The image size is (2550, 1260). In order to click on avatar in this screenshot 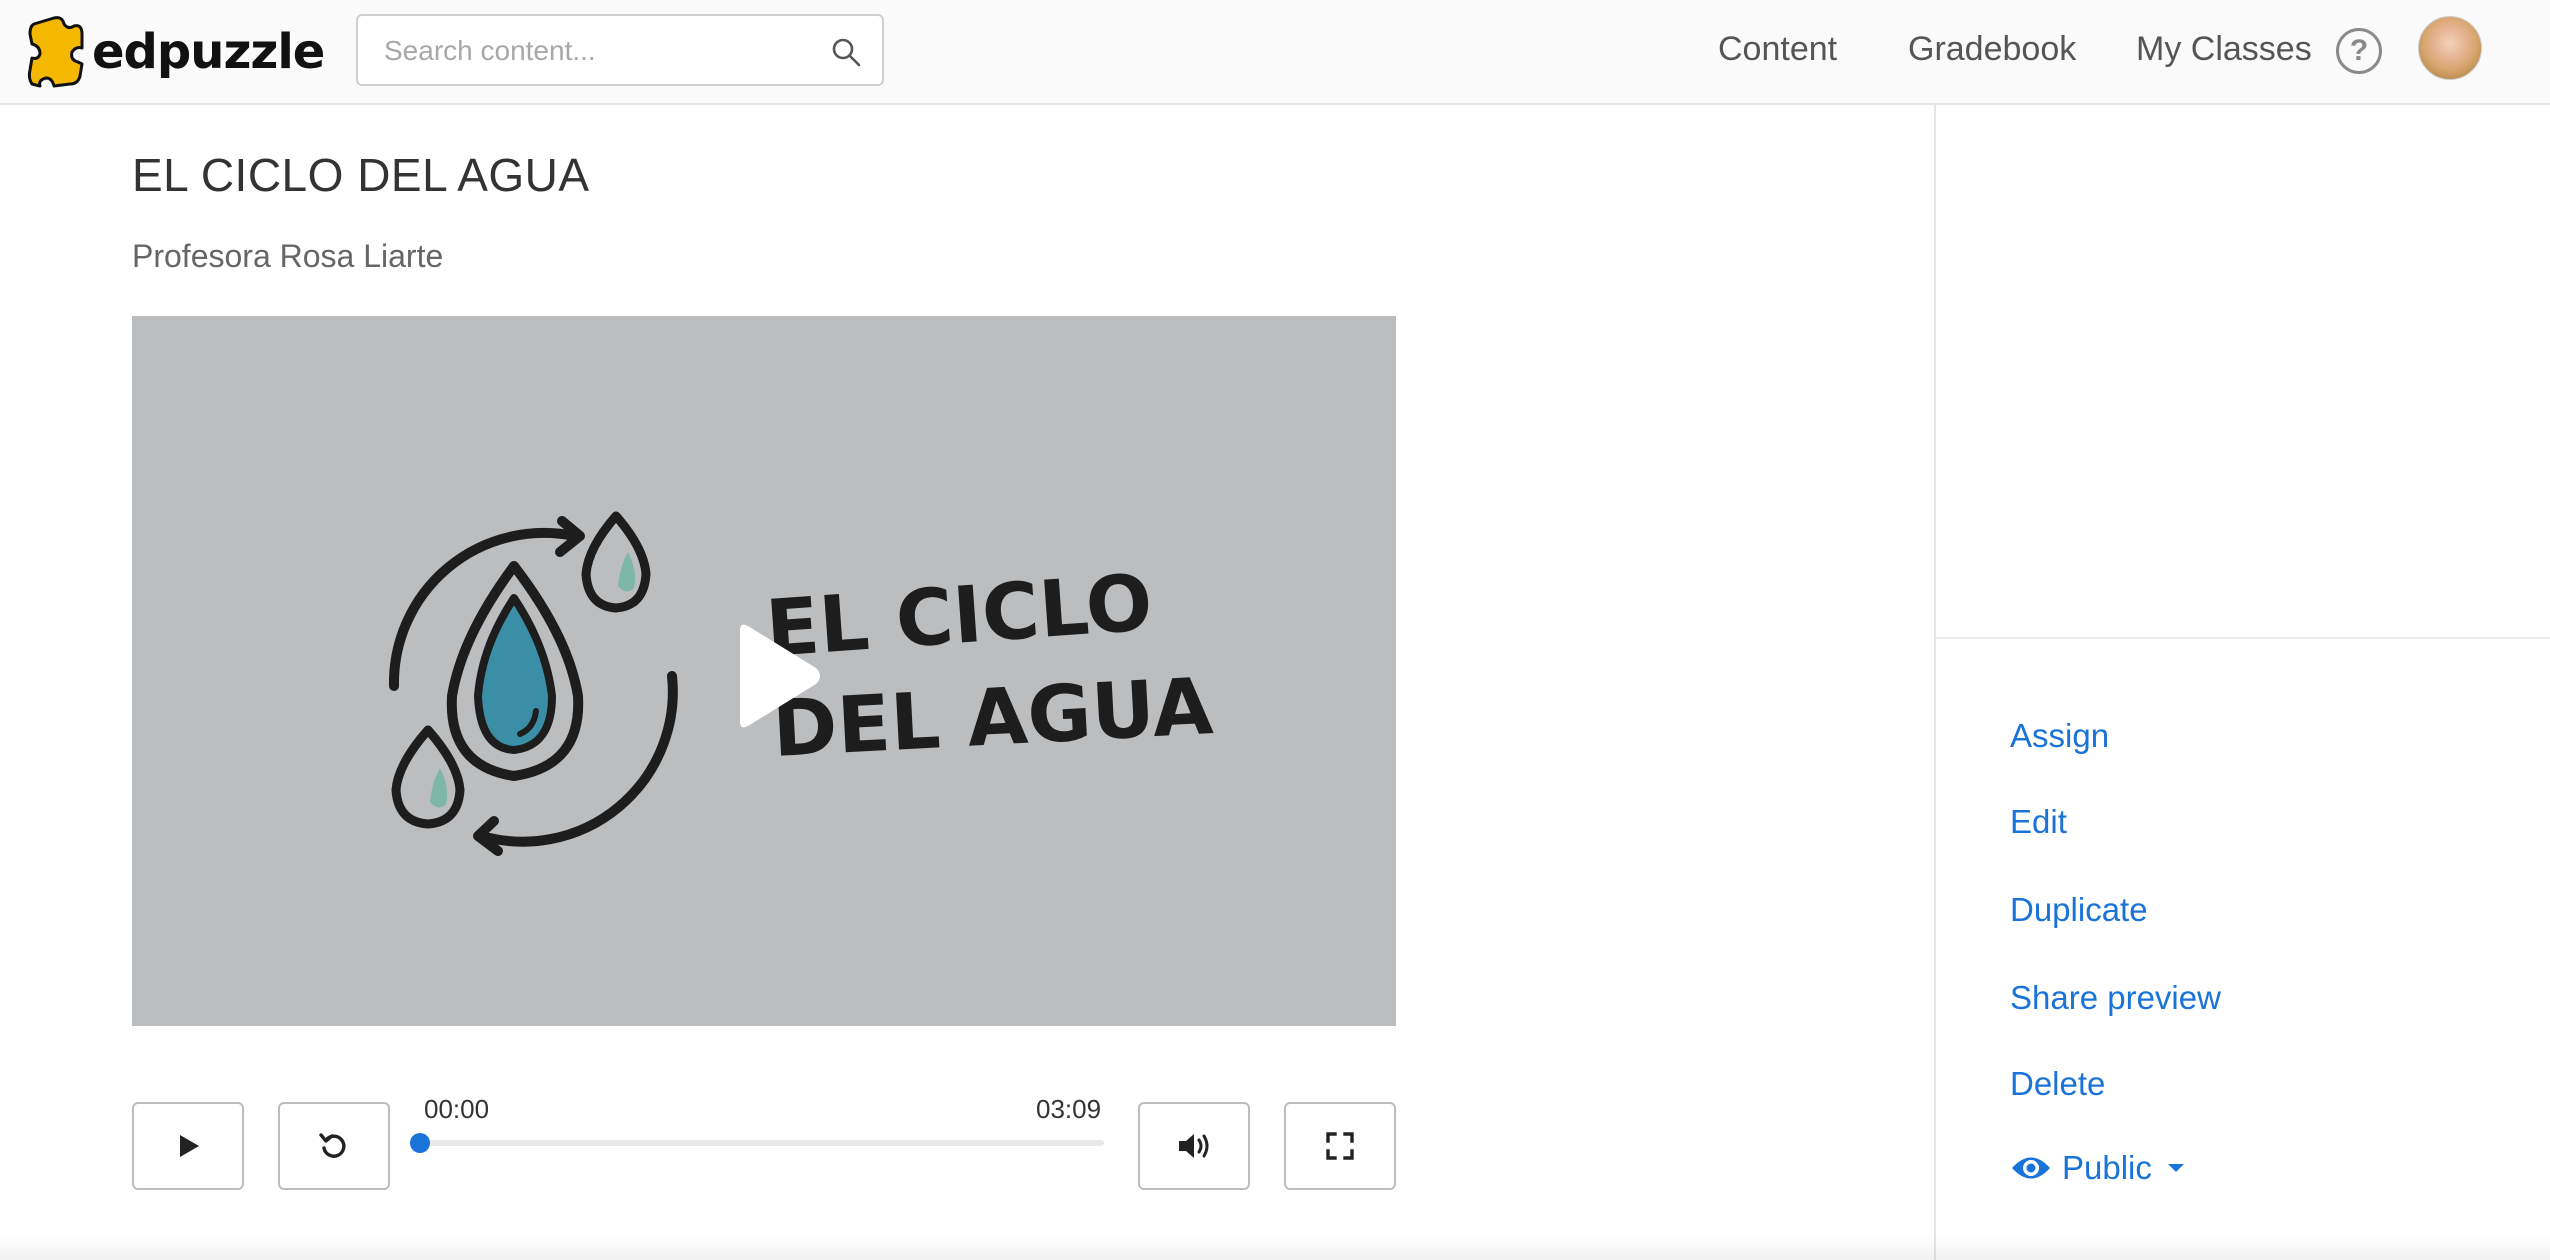, I will do `click(2450, 48)`.